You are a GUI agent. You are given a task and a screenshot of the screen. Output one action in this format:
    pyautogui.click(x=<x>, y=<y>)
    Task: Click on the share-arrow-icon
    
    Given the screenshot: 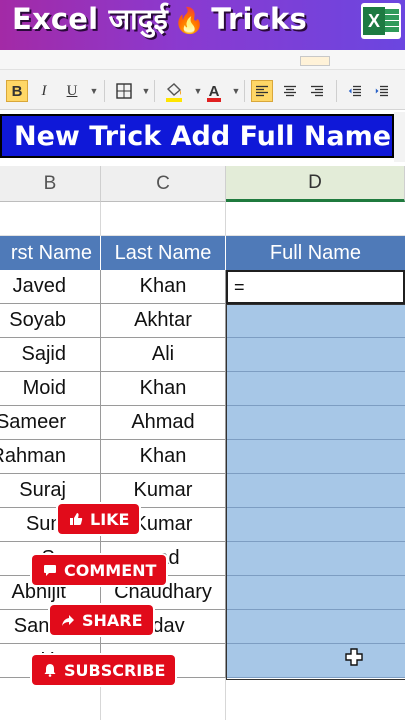 What is the action you would take?
    pyautogui.click(x=68, y=620)
    